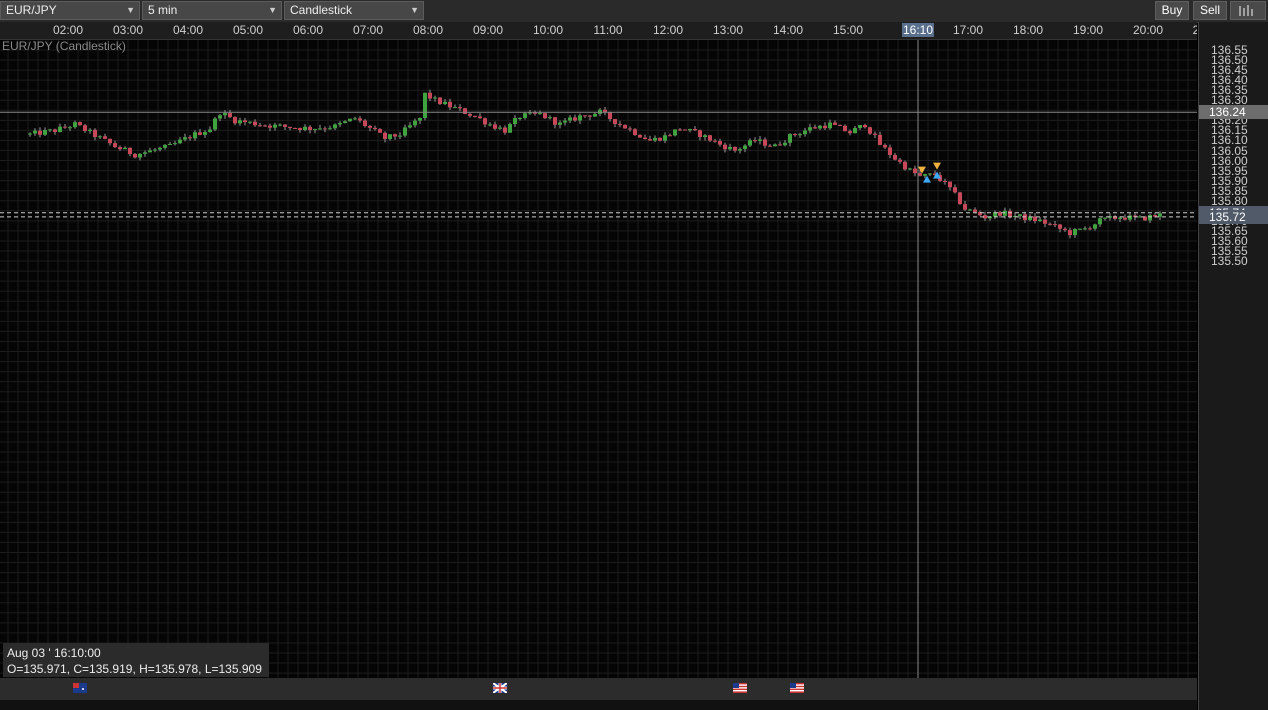 This screenshot has width=1268, height=710. Describe the element at coordinates (1233, 112) in the screenshot. I see `crosshair-price-label: 136.24` at that location.